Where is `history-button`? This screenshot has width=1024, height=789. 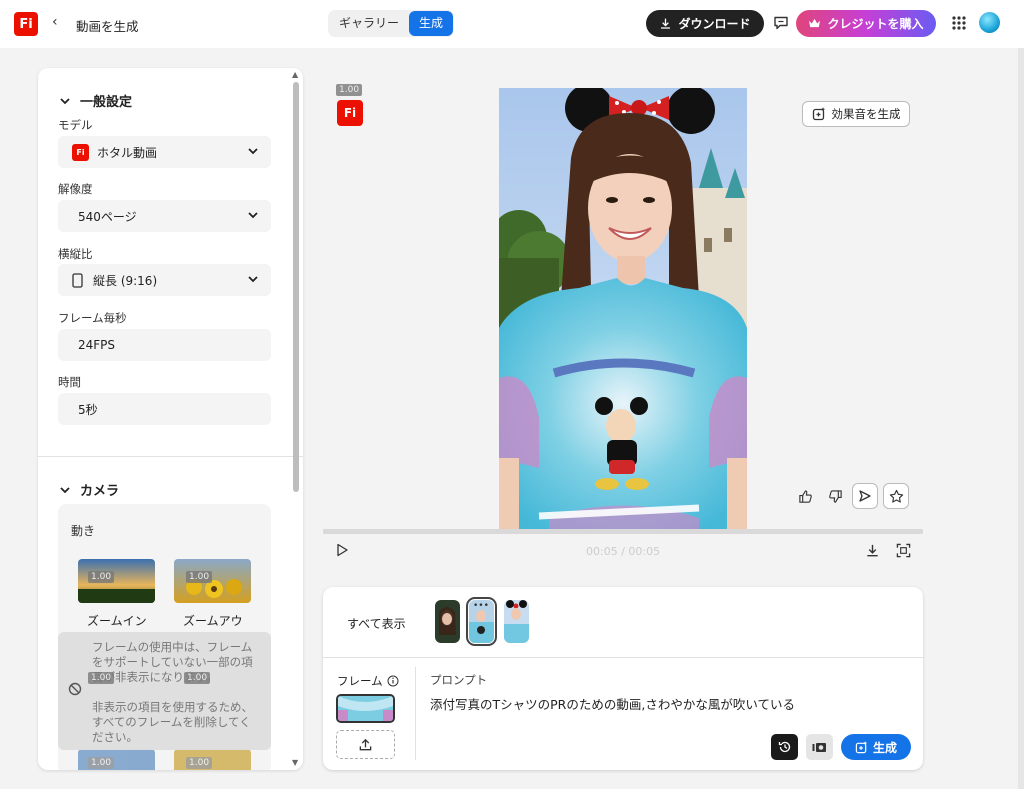
history-button is located at coordinates (784, 747).